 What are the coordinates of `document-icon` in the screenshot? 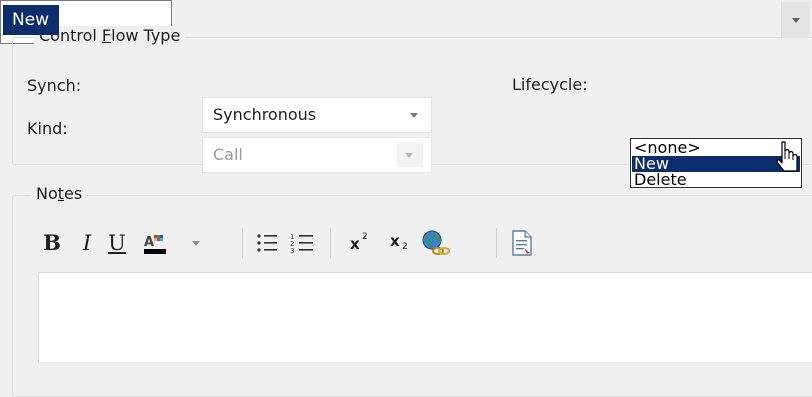 It's located at (522, 243).